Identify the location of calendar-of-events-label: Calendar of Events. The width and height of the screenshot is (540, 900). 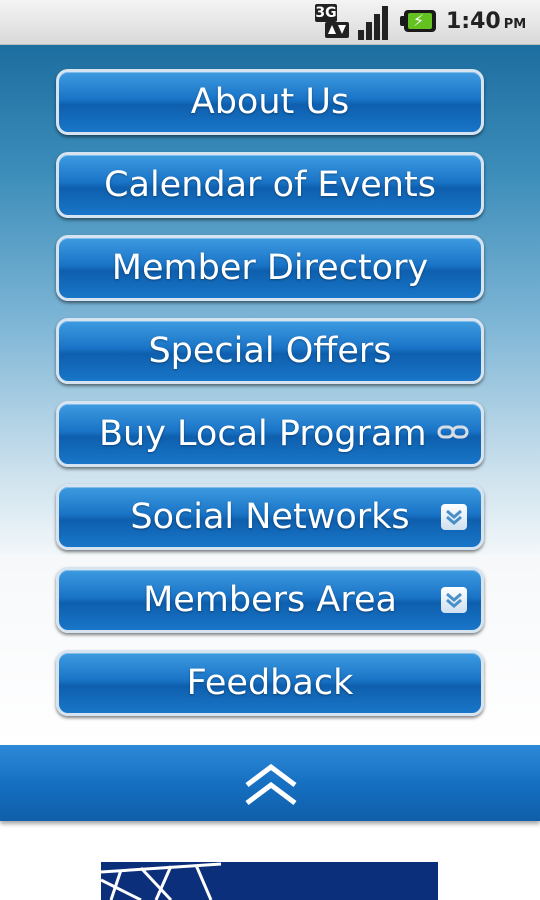
(270, 185).